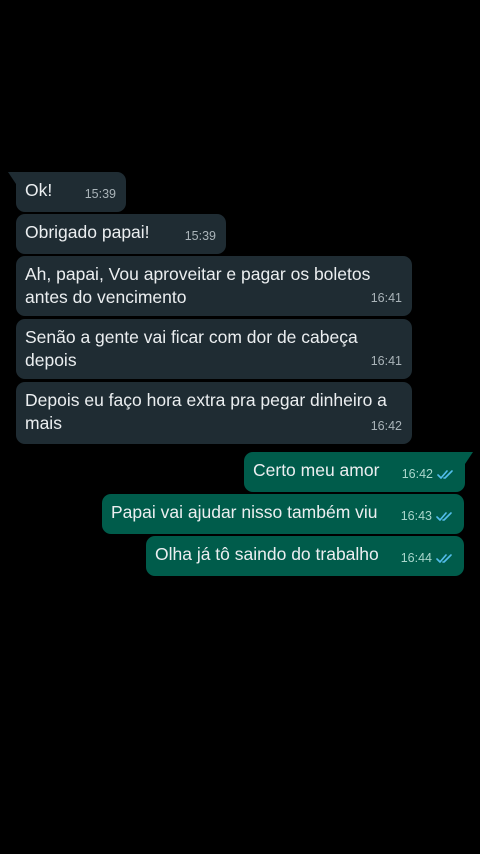  Describe the element at coordinates (121, 234) in the screenshot. I see `incoming-message-bubble: Obrigado papai! 15:39` at that location.